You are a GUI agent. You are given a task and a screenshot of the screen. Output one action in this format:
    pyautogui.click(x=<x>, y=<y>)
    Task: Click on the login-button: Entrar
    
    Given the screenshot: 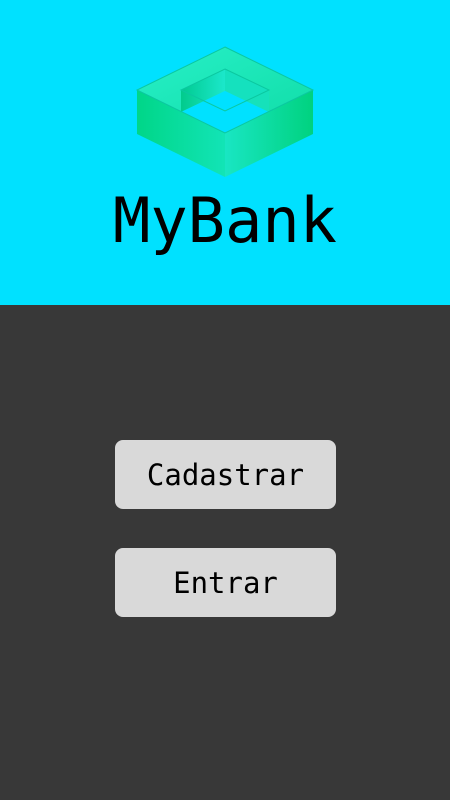 What is the action you would take?
    pyautogui.click(x=225, y=582)
    